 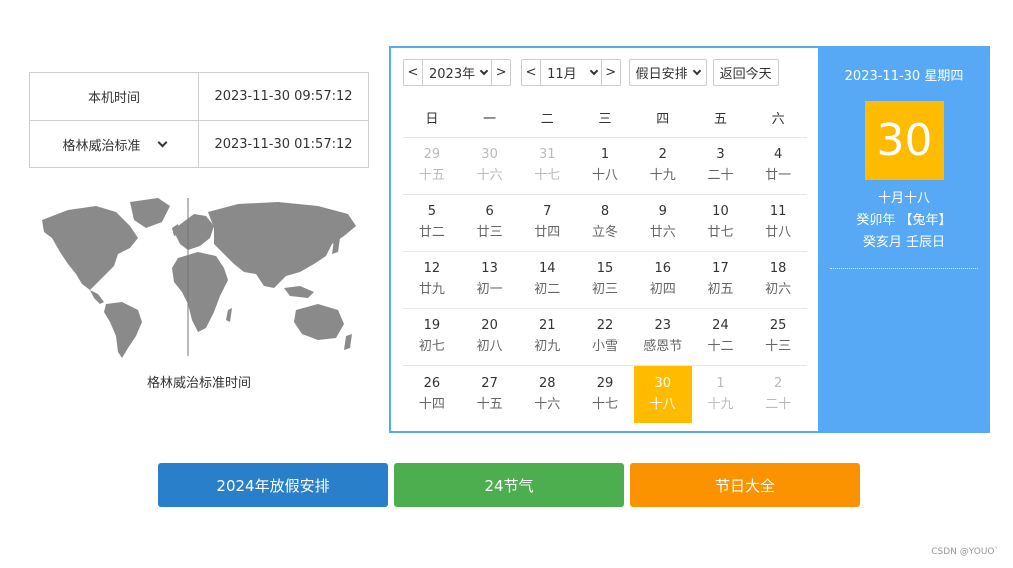 I want to click on lunar-date: 廿四, so click(x=547, y=232).